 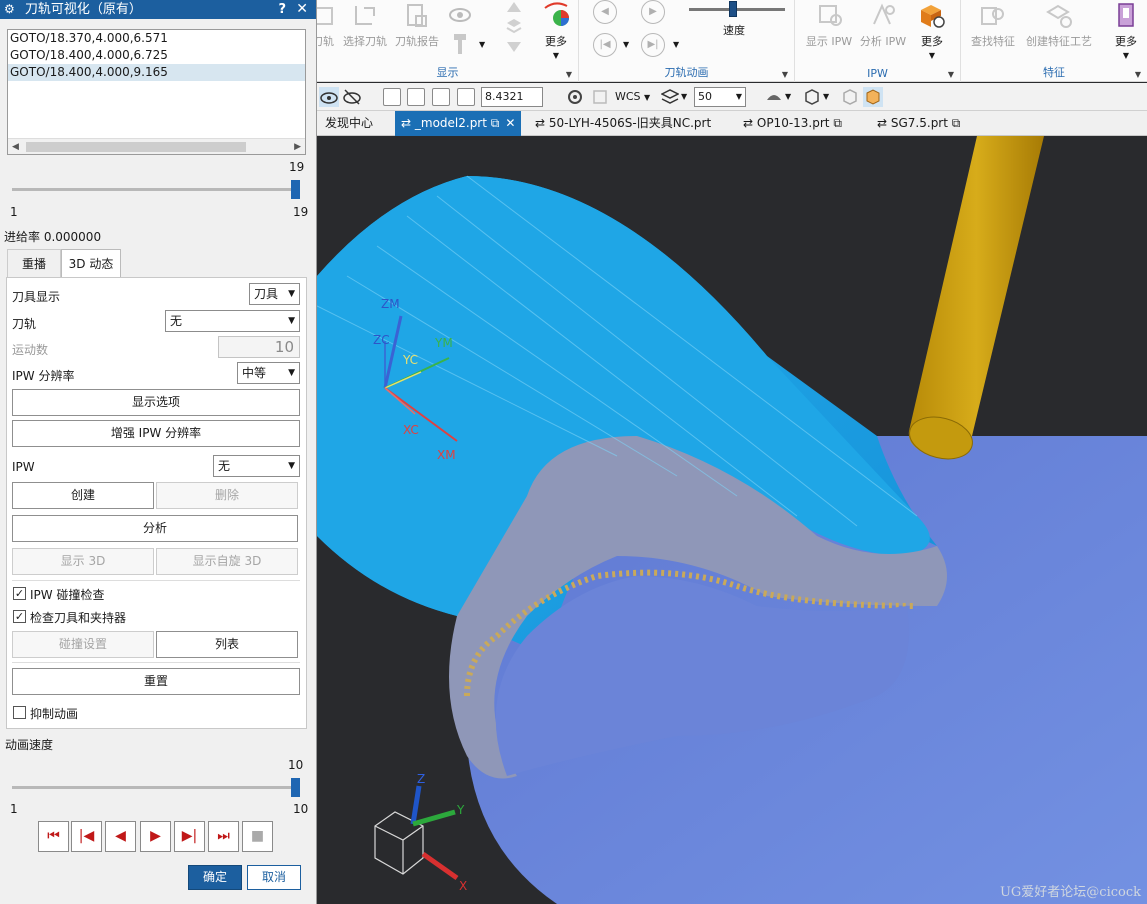 What do you see at coordinates (158, 9) in the screenshot?
I see `dialog-titlebar: ⚙ 刀轨可视化（原有） ? ✕` at bounding box center [158, 9].